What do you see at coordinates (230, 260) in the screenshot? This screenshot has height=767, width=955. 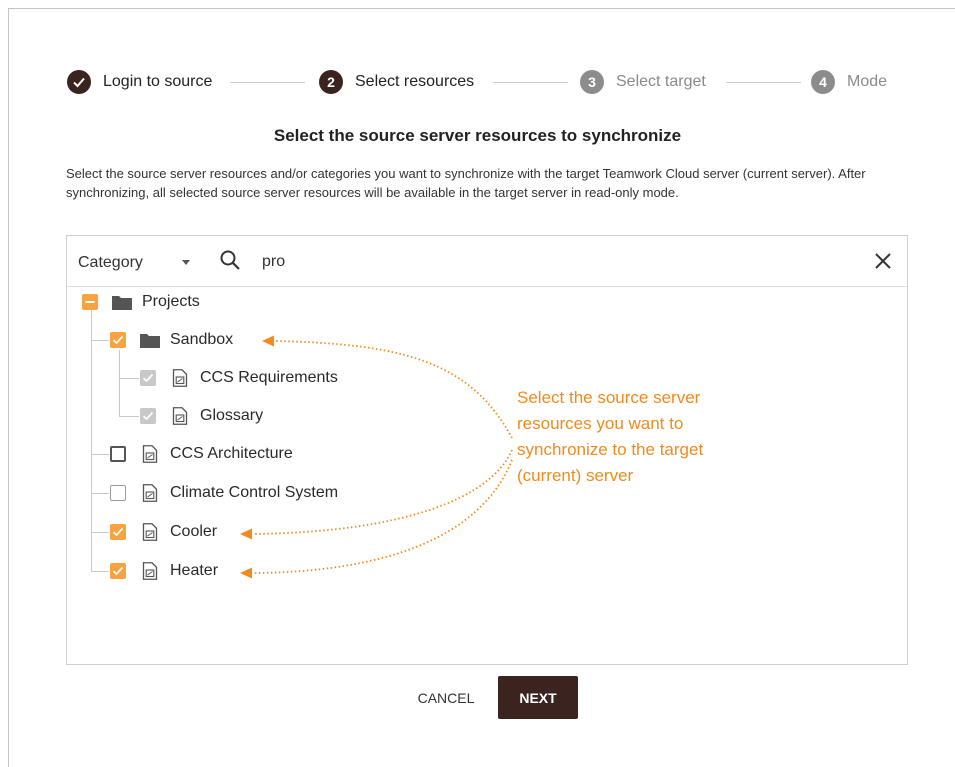 I see `search-icon` at bounding box center [230, 260].